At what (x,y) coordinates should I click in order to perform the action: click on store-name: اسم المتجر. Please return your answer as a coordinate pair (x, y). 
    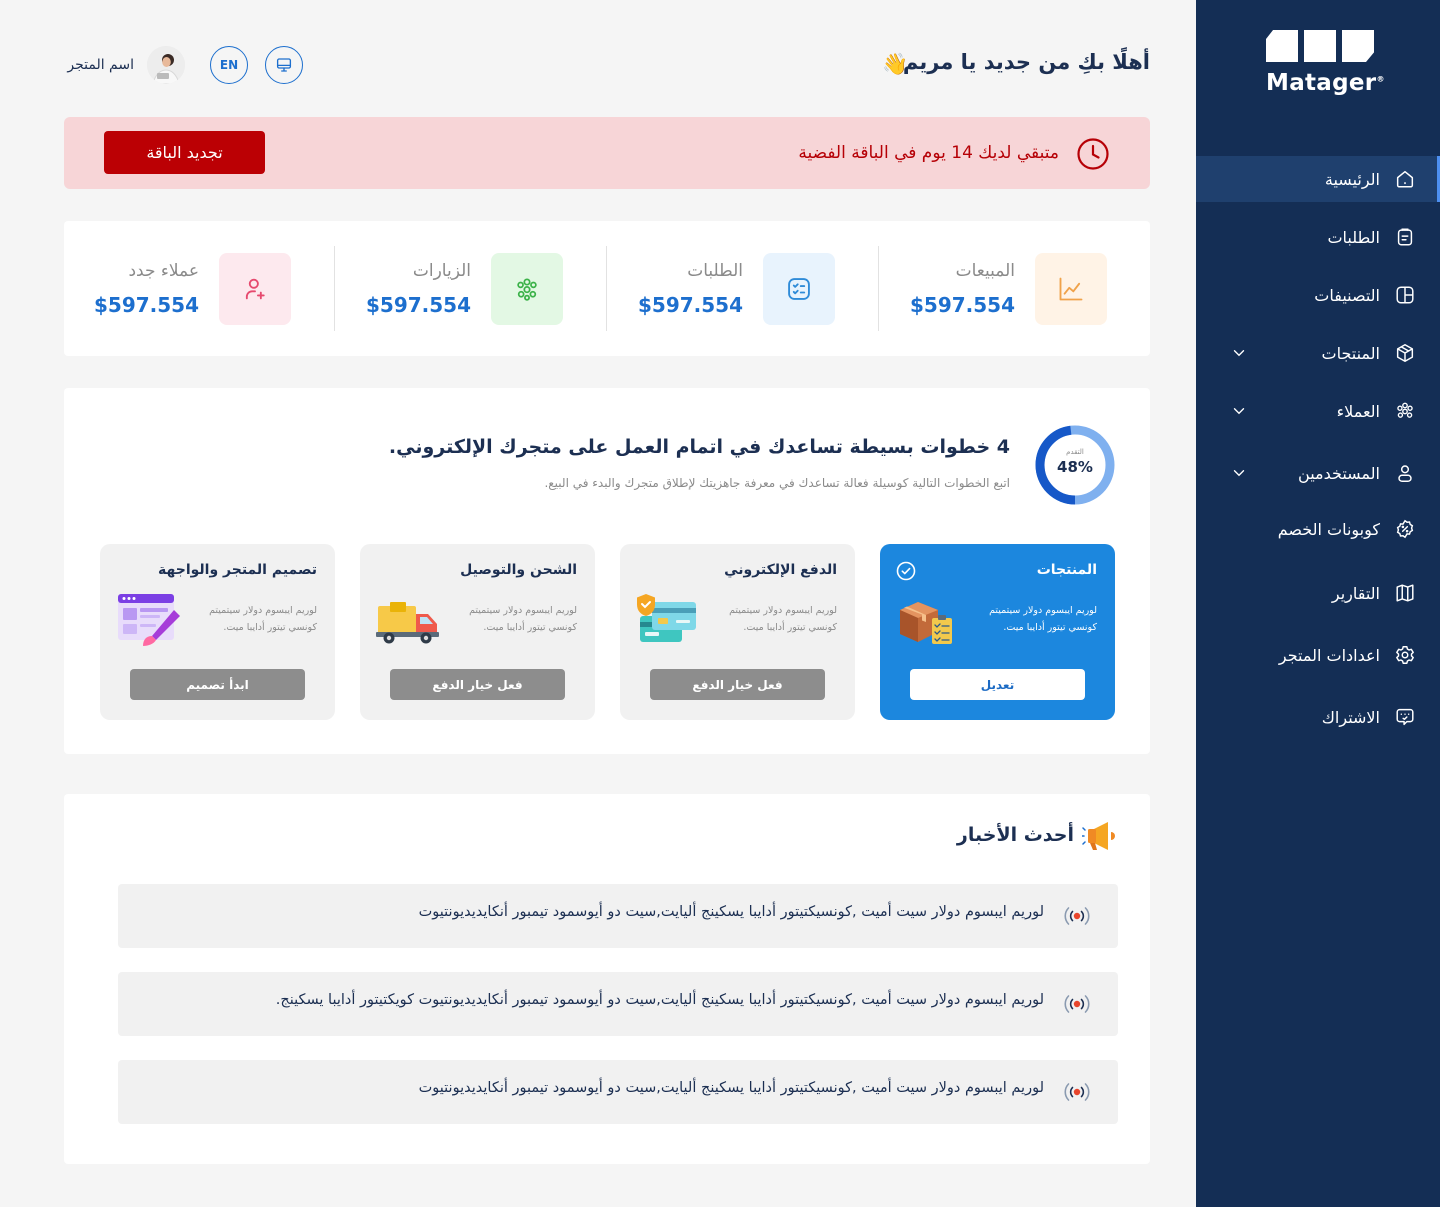
    Looking at the image, I should click on (100, 65).